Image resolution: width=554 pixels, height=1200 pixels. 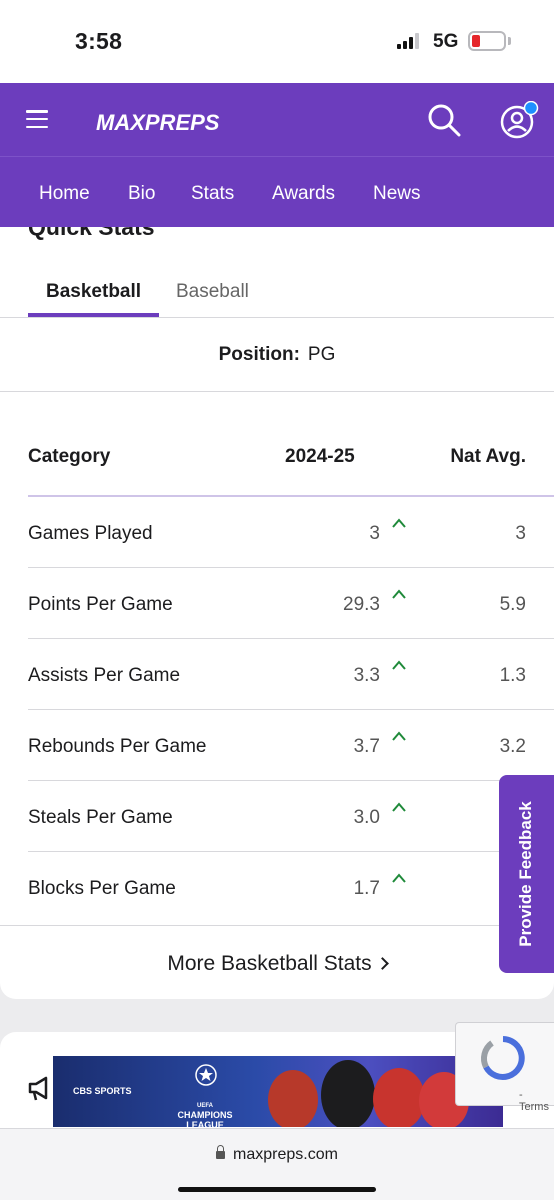 I want to click on stat-national-average: 1.3, so click(x=512, y=675).